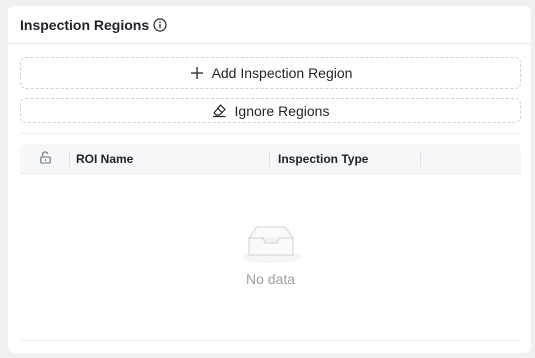  Describe the element at coordinates (105, 158) in the screenshot. I see `roi-name-header-label: ROI Name` at that location.